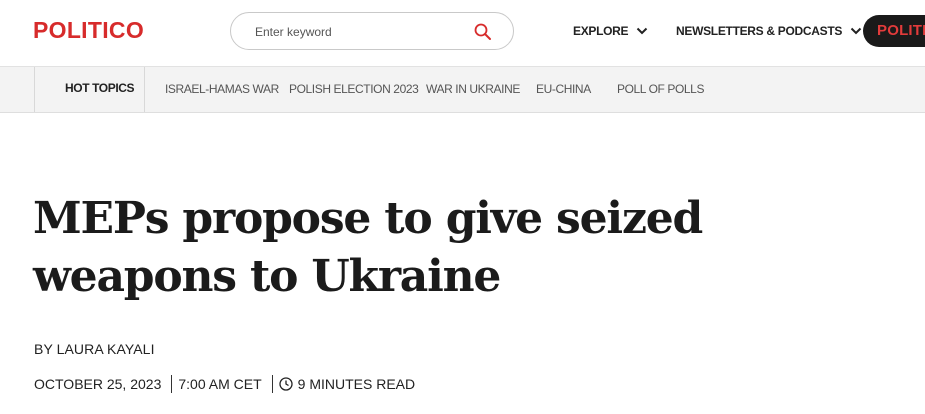 Image resolution: width=925 pixels, height=414 pixels. I want to click on topic-war-in-ukraine: WAR IN UKRAINE, so click(473, 89).